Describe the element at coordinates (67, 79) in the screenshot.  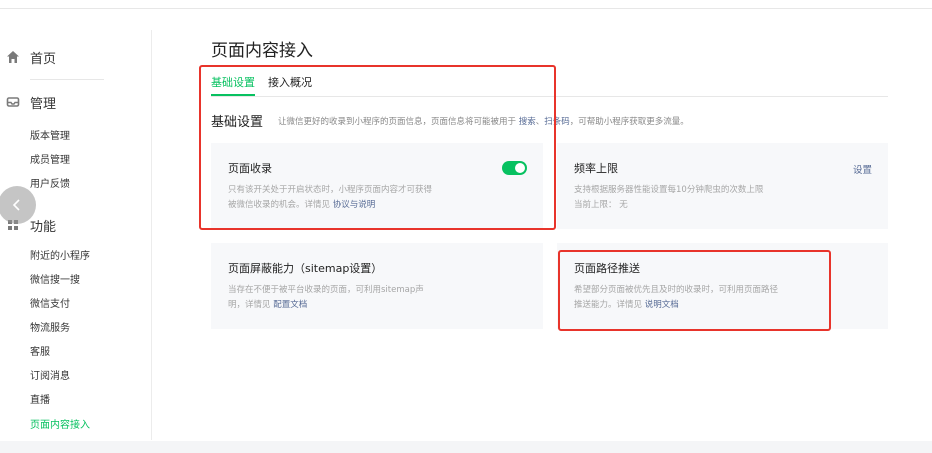
I see `nav-divider` at that location.